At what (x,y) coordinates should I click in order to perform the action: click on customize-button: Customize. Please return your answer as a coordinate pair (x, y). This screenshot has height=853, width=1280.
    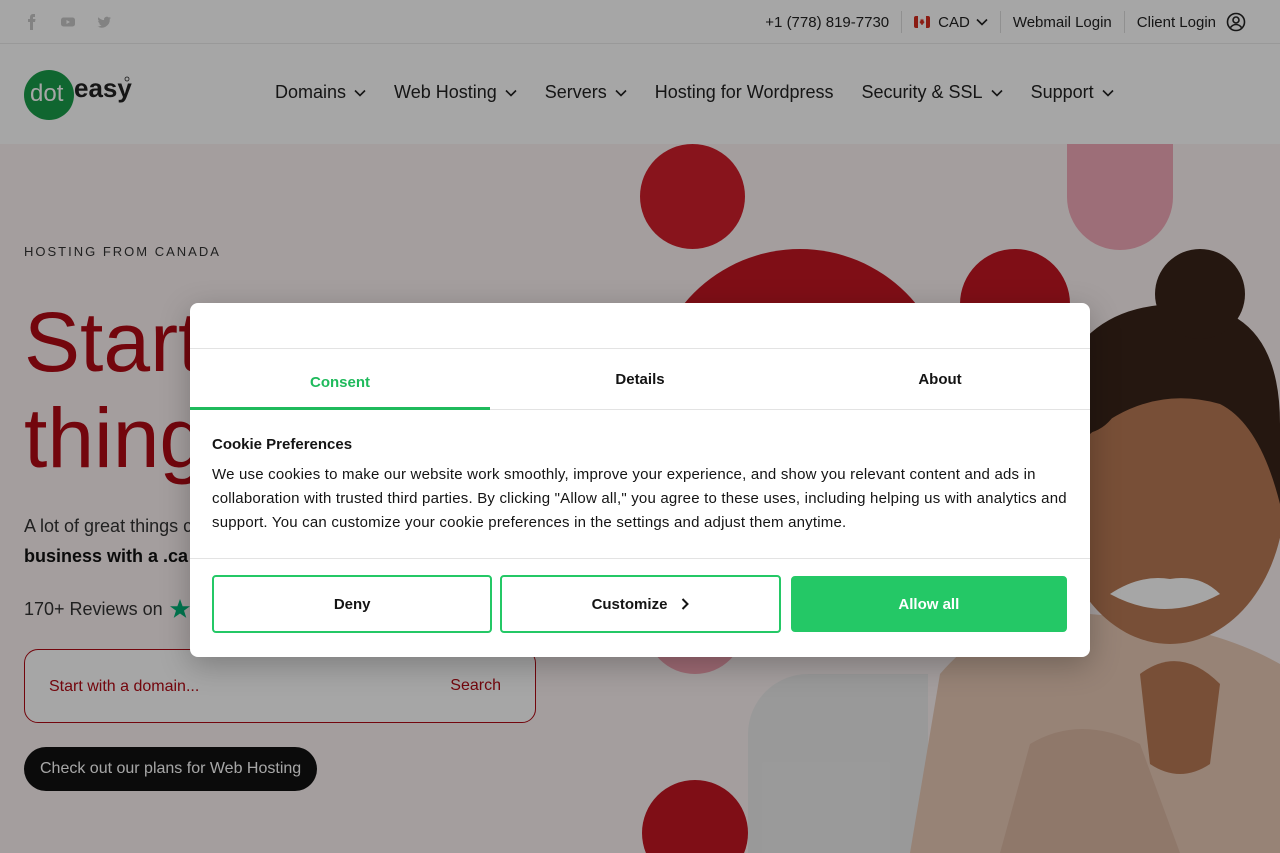
    Looking at the image, I should click on (640, 604).